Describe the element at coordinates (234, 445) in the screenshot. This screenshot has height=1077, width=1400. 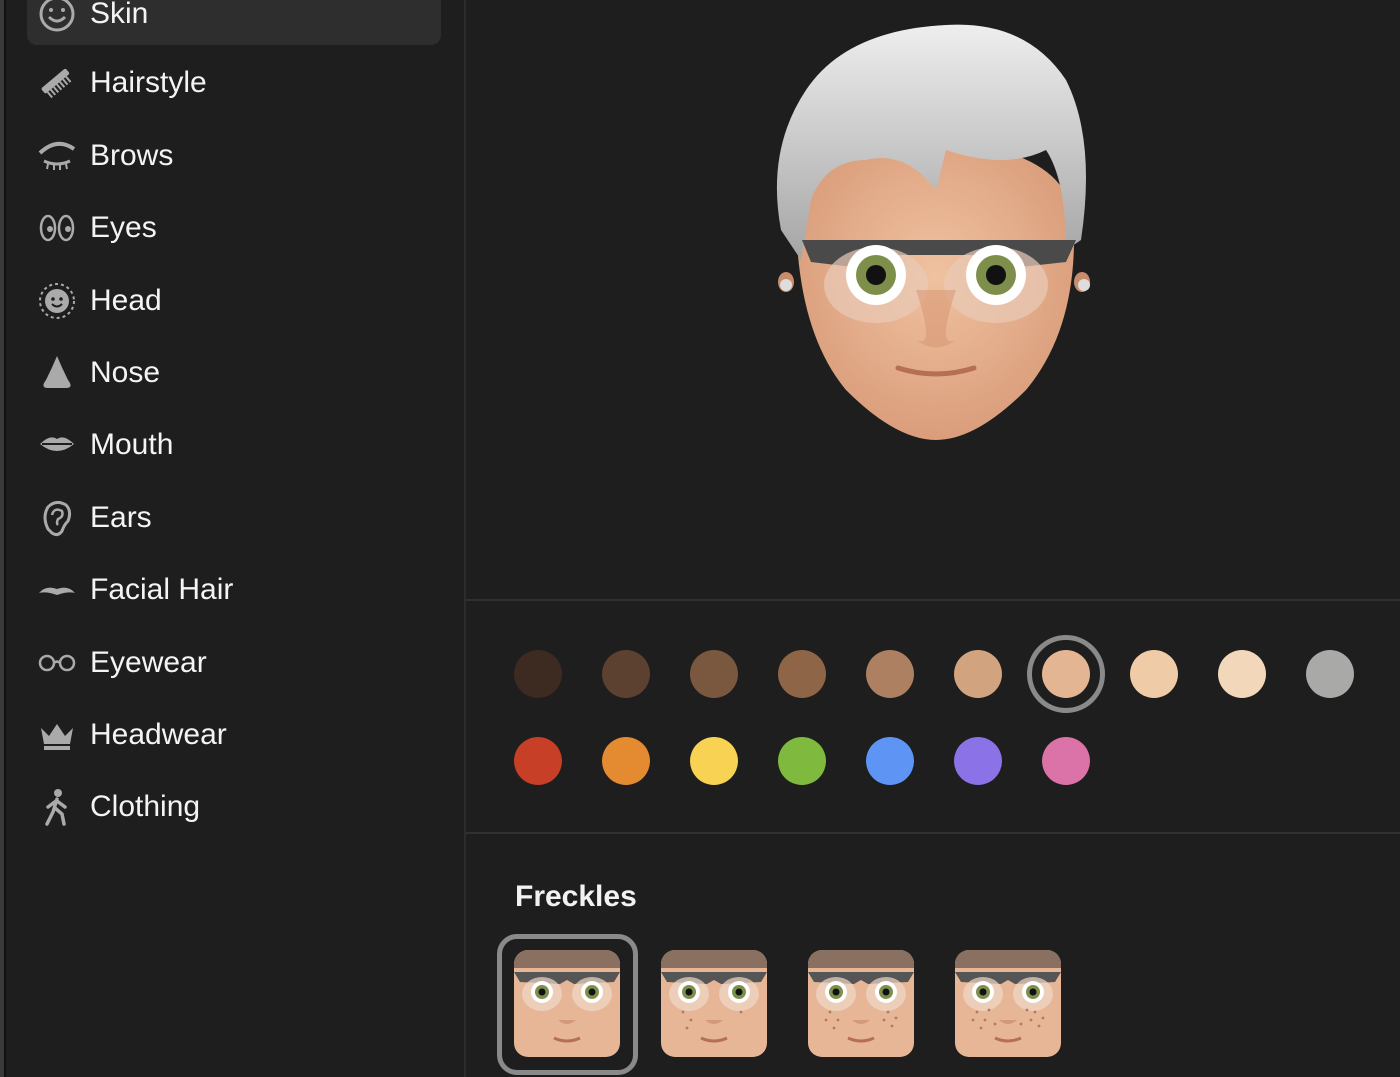
I see `sidebar-item-mouth: Mouth` at that location.